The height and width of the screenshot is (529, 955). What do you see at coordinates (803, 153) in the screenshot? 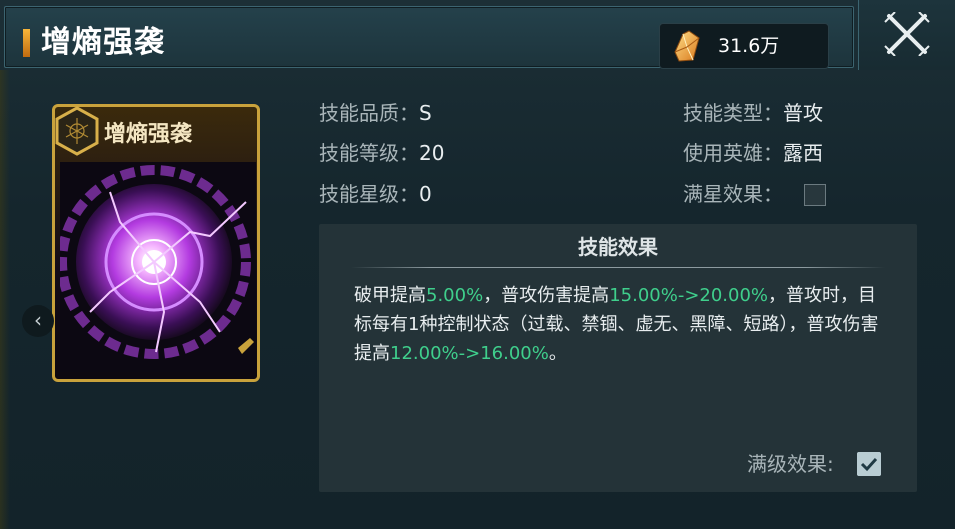
I see `hero-value: 露西` at bounding box center [803, 153].